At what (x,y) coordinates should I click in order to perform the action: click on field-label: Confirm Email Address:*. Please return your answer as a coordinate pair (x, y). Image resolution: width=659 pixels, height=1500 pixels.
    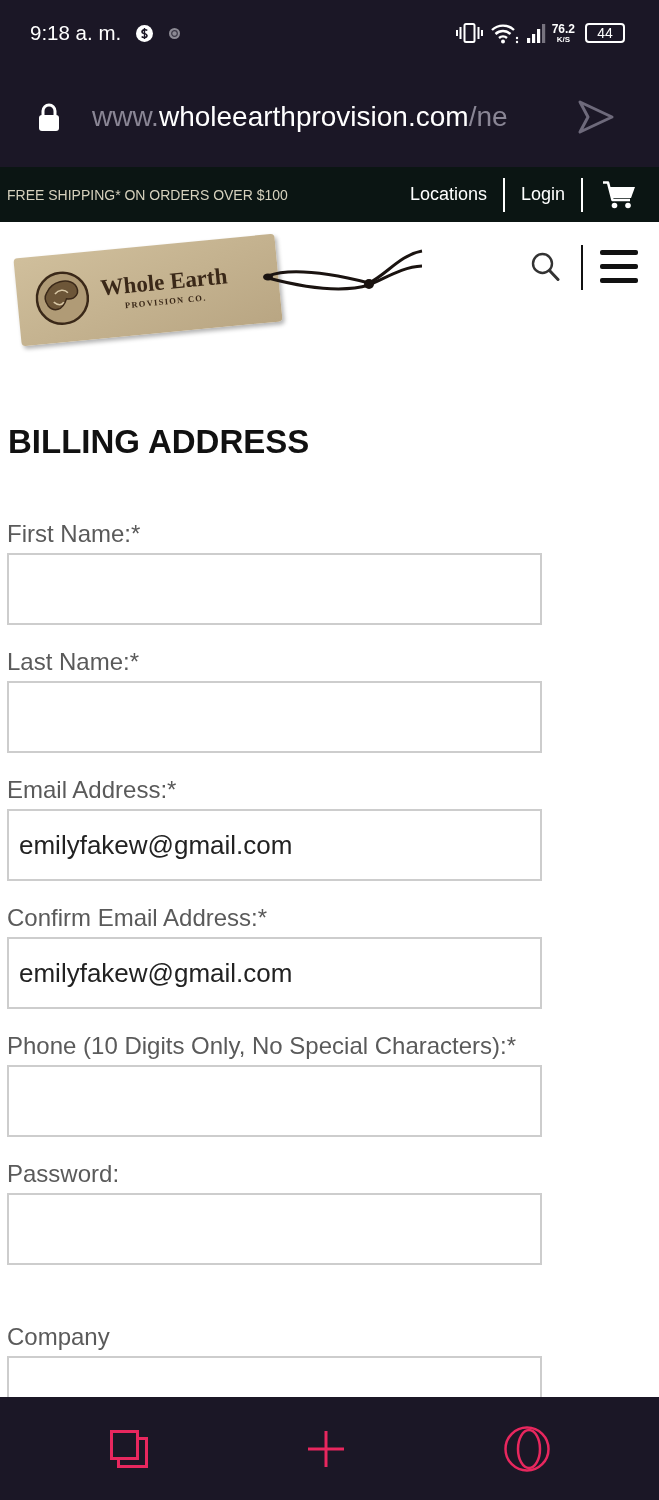
    Looking at the image, I should click on (138, 918).